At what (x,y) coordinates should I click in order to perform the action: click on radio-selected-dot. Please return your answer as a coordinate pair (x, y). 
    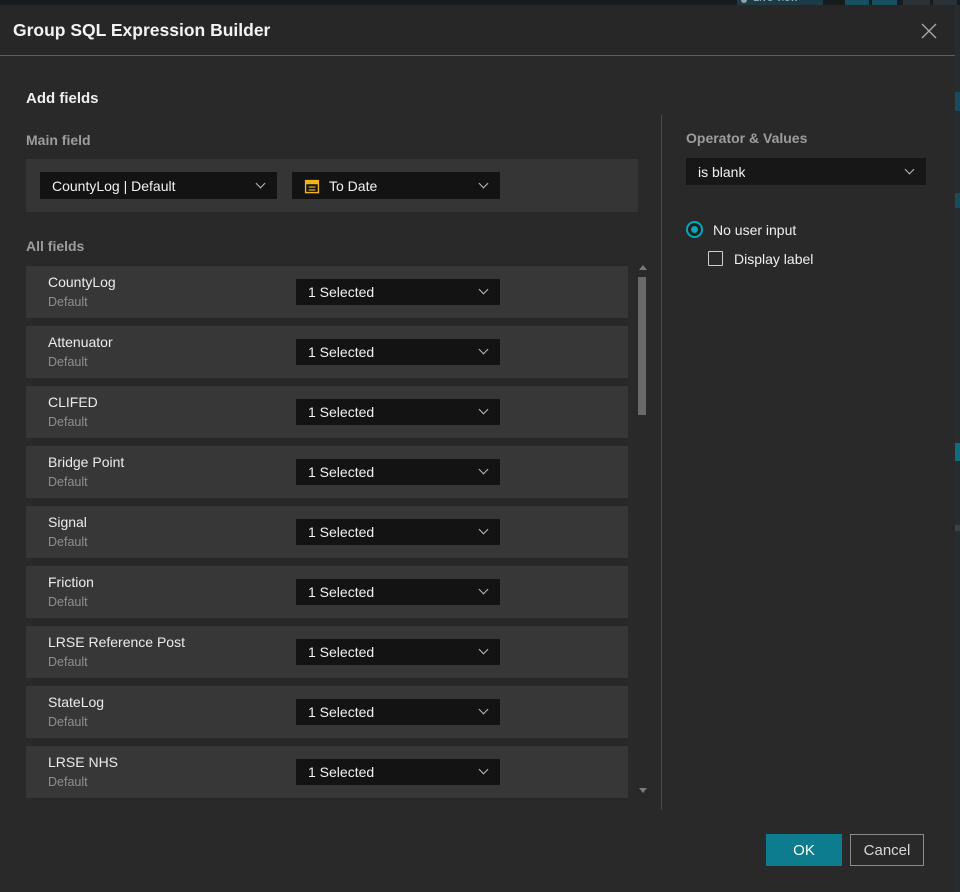
    Looking at the image, I should click on (694, 229).